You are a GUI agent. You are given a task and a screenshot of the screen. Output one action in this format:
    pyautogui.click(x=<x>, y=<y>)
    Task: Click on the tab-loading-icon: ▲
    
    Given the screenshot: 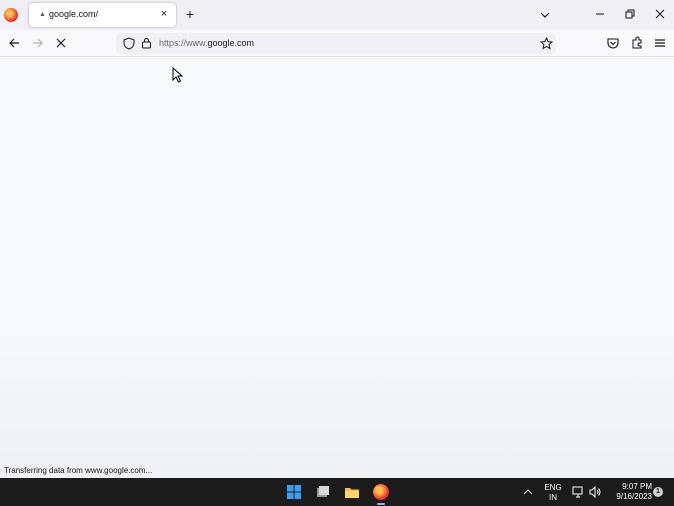 What is the action you would take?
    pyautogui.click(x=42, y=14)
    